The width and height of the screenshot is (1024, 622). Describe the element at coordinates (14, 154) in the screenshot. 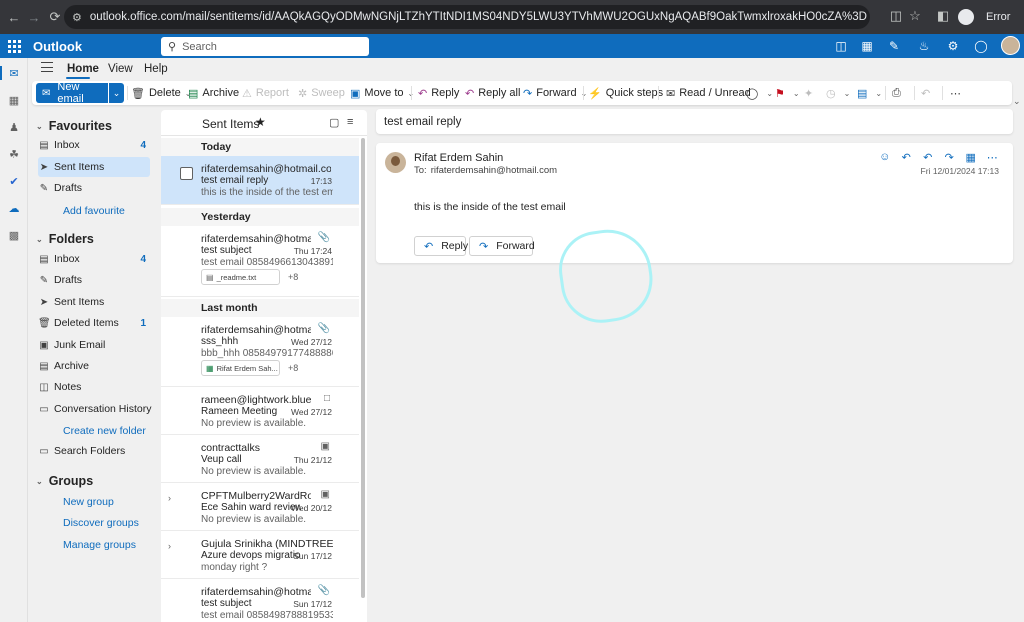

I see `groups-icon: ☘` at that location.